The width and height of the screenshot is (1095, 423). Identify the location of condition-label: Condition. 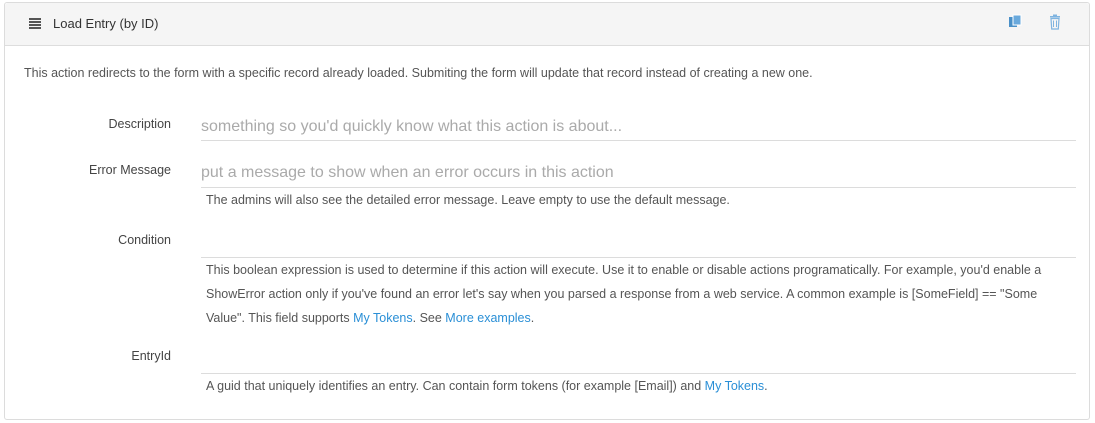
(144, 240).